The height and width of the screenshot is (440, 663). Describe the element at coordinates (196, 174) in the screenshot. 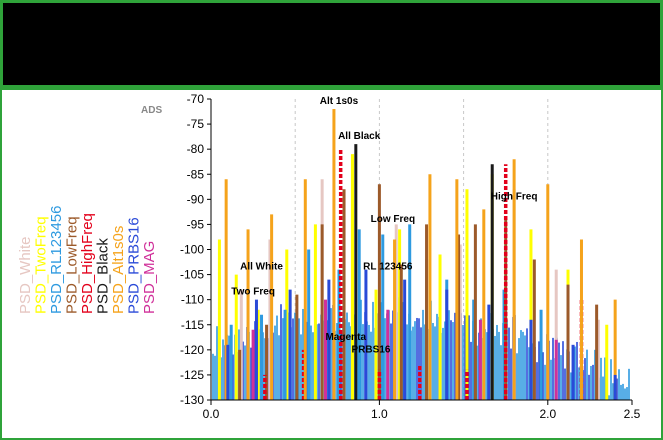

I see `y-tick-label: -85` at that location.